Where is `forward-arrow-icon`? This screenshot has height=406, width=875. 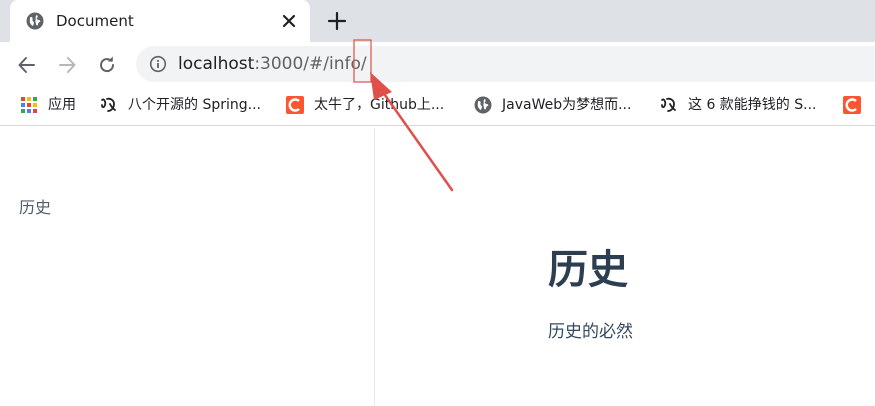 forward-arrow-icon is located at coordinates (67, 65).